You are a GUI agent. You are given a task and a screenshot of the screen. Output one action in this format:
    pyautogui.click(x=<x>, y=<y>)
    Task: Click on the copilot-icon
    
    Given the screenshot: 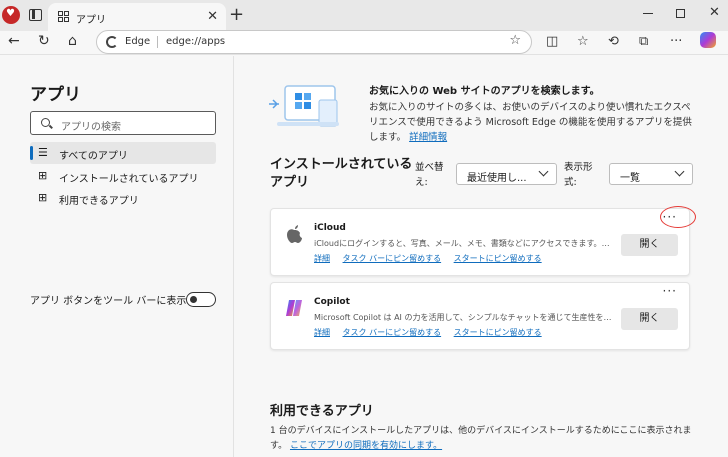 What is the action you would take?
    pyautogui.click(x=708, y=40)
    